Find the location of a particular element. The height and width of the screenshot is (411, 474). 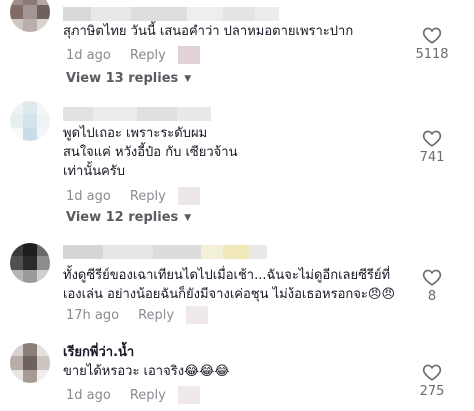

like-button: 741 is located at coordinates (432, 147).